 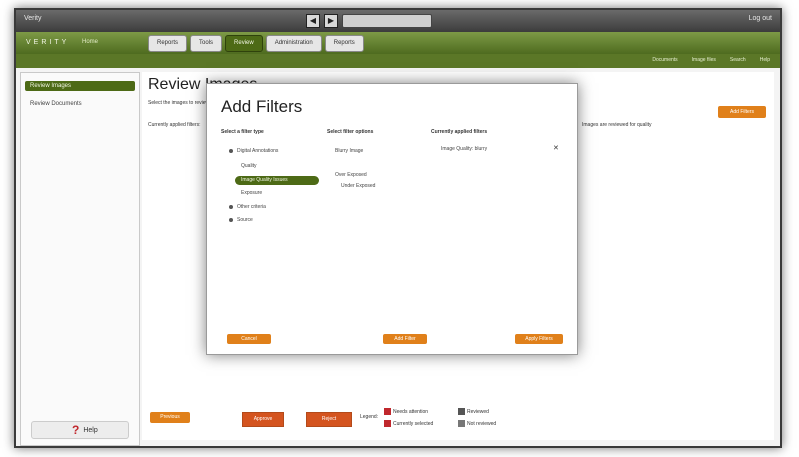 I want to click on forward-icon: ▶, so click(x=331, y=21).